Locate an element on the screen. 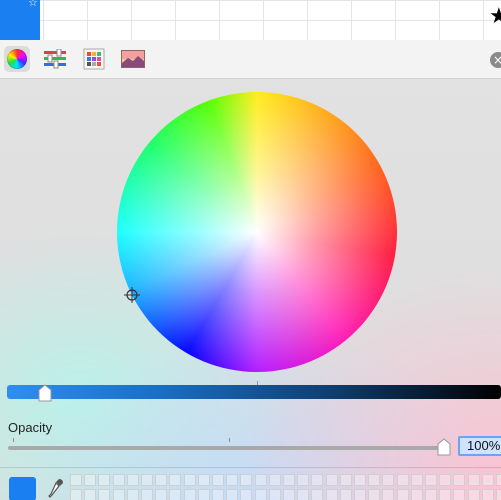 Image resolution: width=501 pixels, height=500 pixels. palette-grid-icon is located at coordinates (94, 59).